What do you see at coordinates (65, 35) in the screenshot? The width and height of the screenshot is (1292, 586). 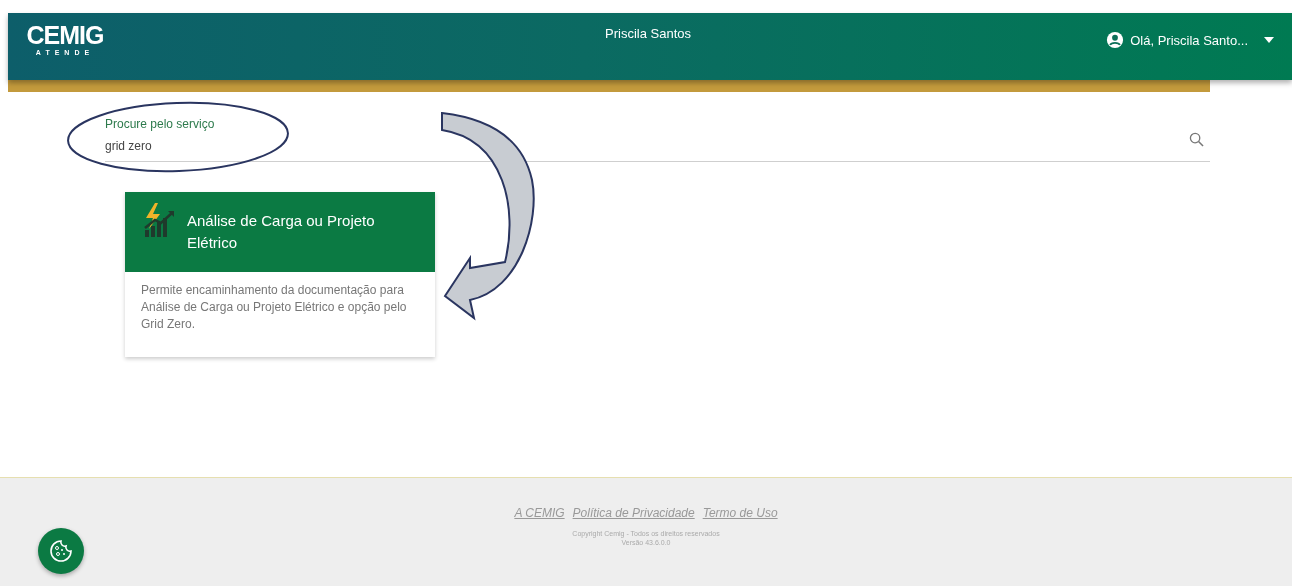 I see `logo-text: CEMIG` at bounding box center [65, 35].